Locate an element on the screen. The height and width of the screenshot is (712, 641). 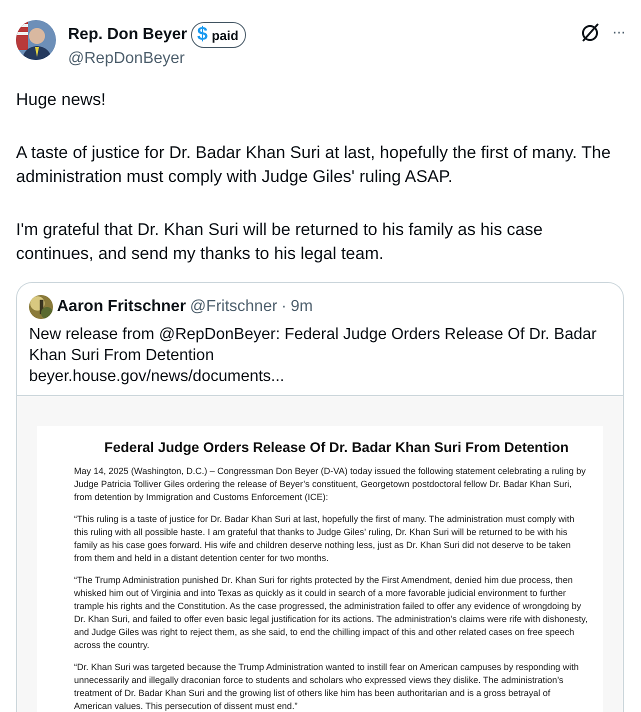
post-text: A taste of justice for Dr. Badar Khan Suri at last, hopefully the first of many. The administration must comply with Judge Giles' ruling ASAP. is located at coordinates (314, 165).